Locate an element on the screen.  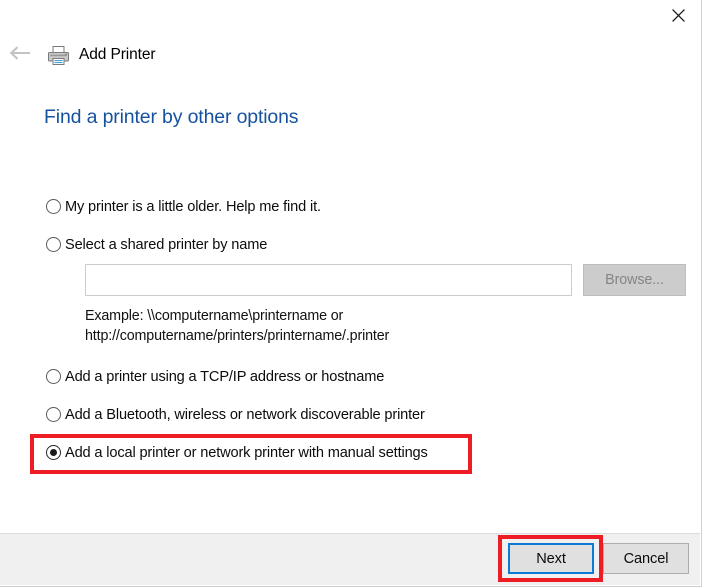
next-button: Next is located at coordinates (551, 558).